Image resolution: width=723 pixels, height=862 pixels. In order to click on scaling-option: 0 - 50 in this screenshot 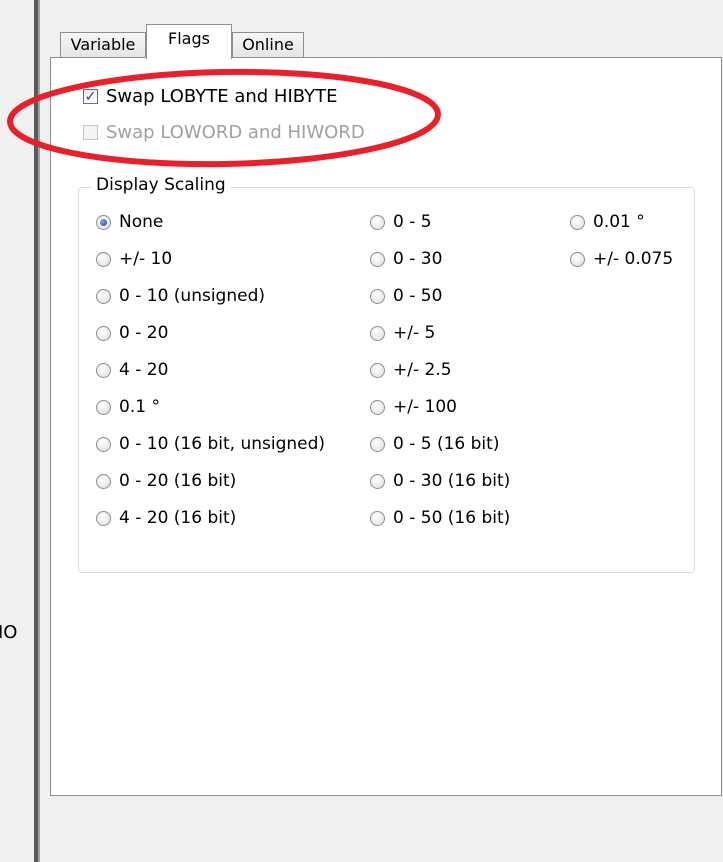, I will do `click(406, 296)`.